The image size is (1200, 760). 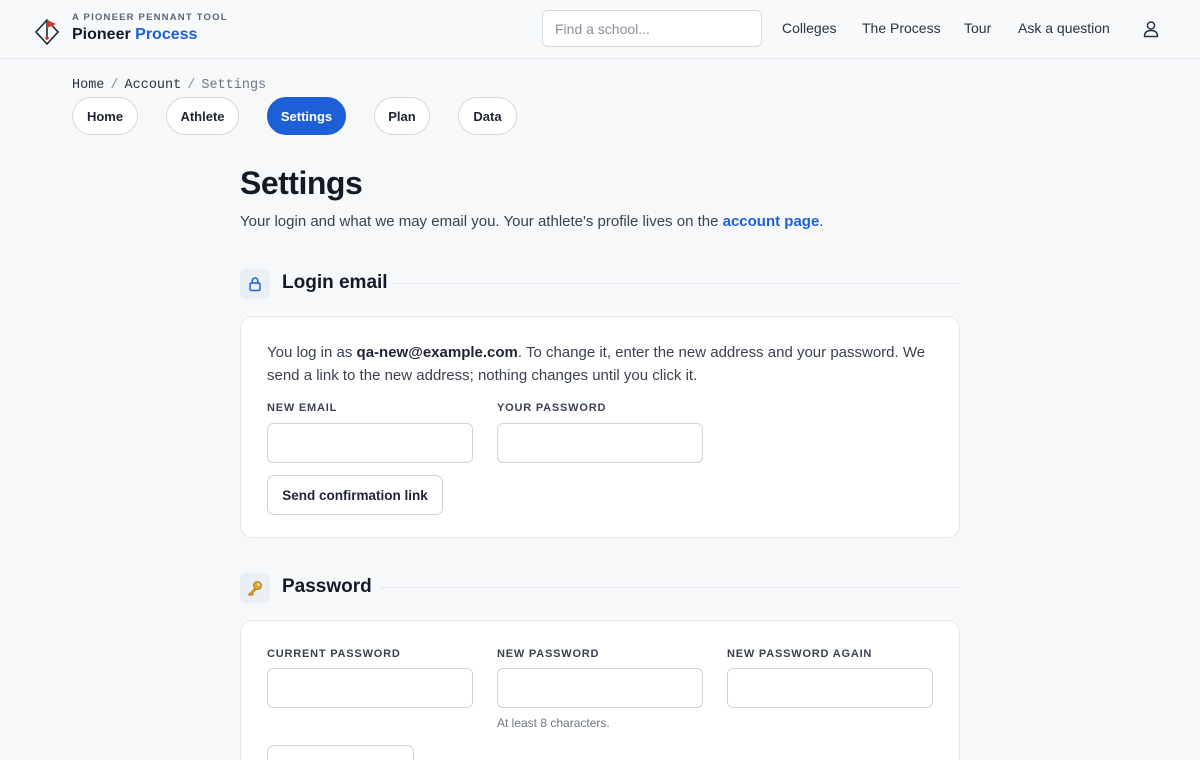 What do you see at coordinates (47, 32) in the screenshot?
I see `pennant-diamond-icon` at bounding box center [47, 32].